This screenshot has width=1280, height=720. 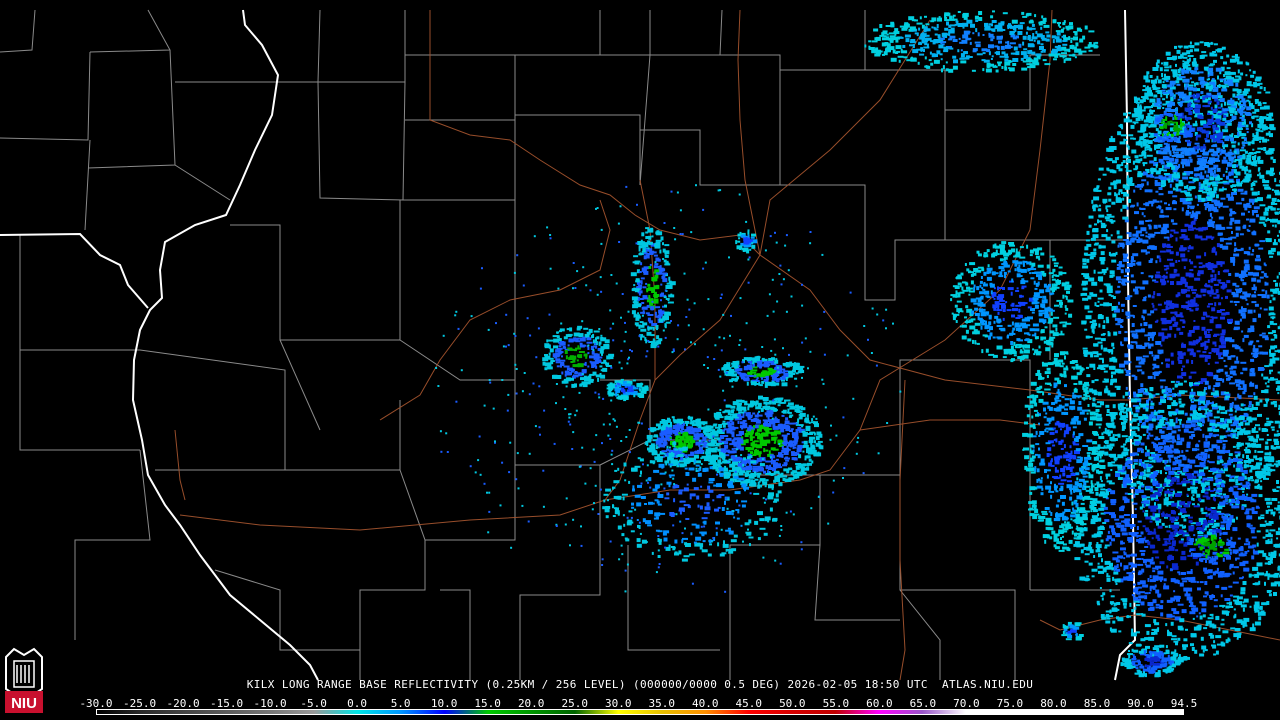 I want to click on dbz-color-bar, so click(x=640, y=712).